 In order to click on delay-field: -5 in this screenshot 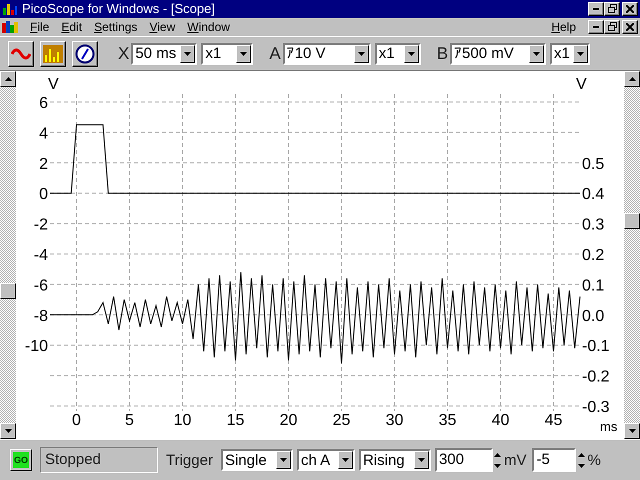, I will do `click(554, 460)`.